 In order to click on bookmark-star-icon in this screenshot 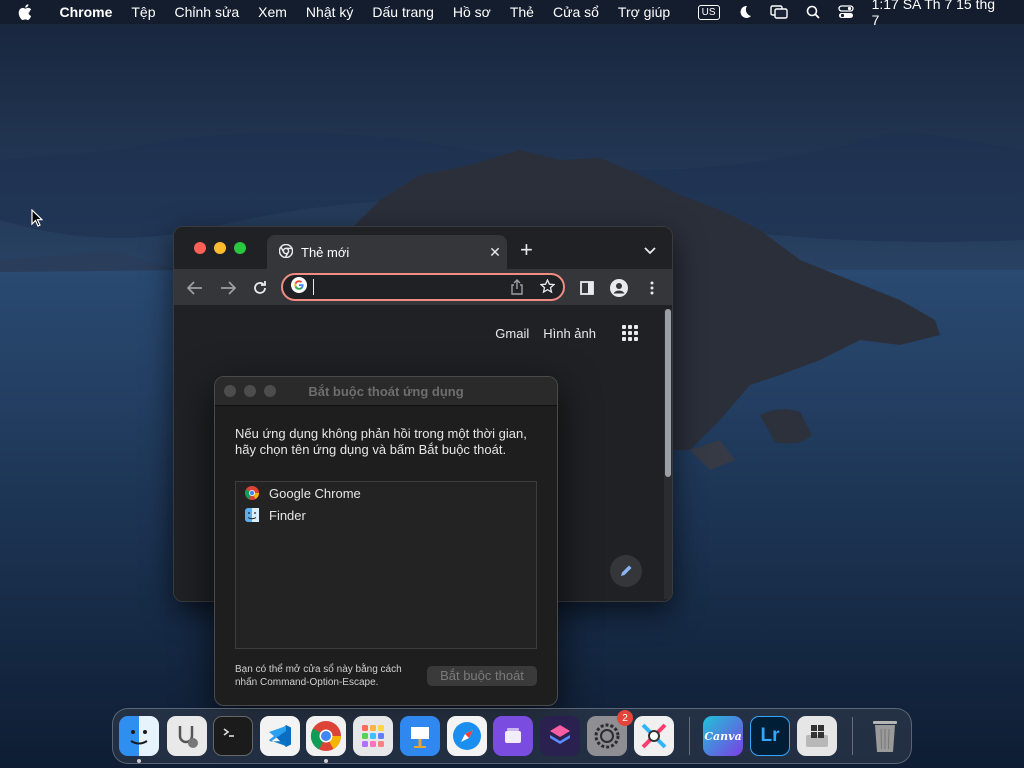, I will do `click(547, 289)`.